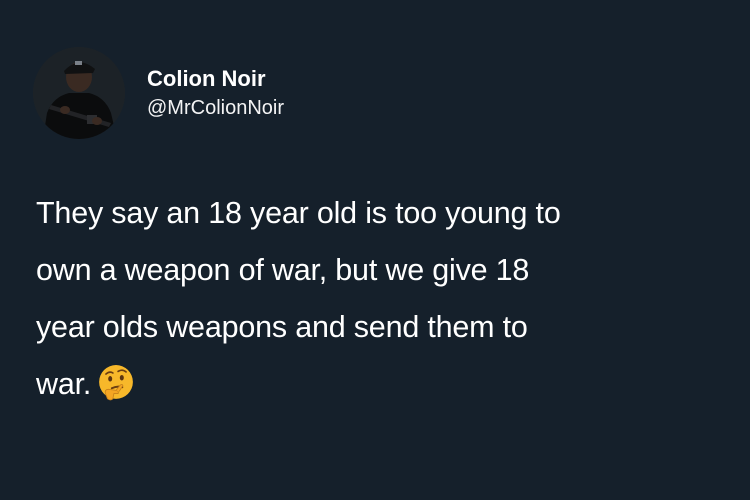 The width and height of the screenshot is (750, 500). I want to click on user-handle: @MrColionNoir, so click(215, 108).